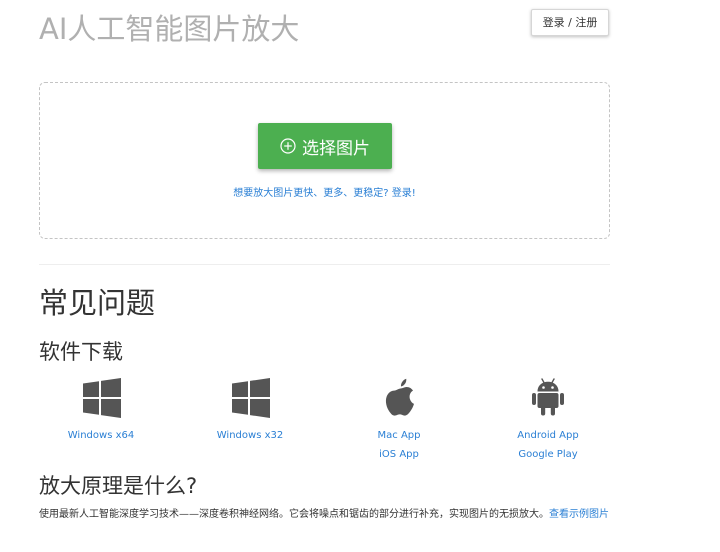 The width and height of the screenshot is (720, 552). I want to click on select-image-button: 选择图片, so click(325, 146).